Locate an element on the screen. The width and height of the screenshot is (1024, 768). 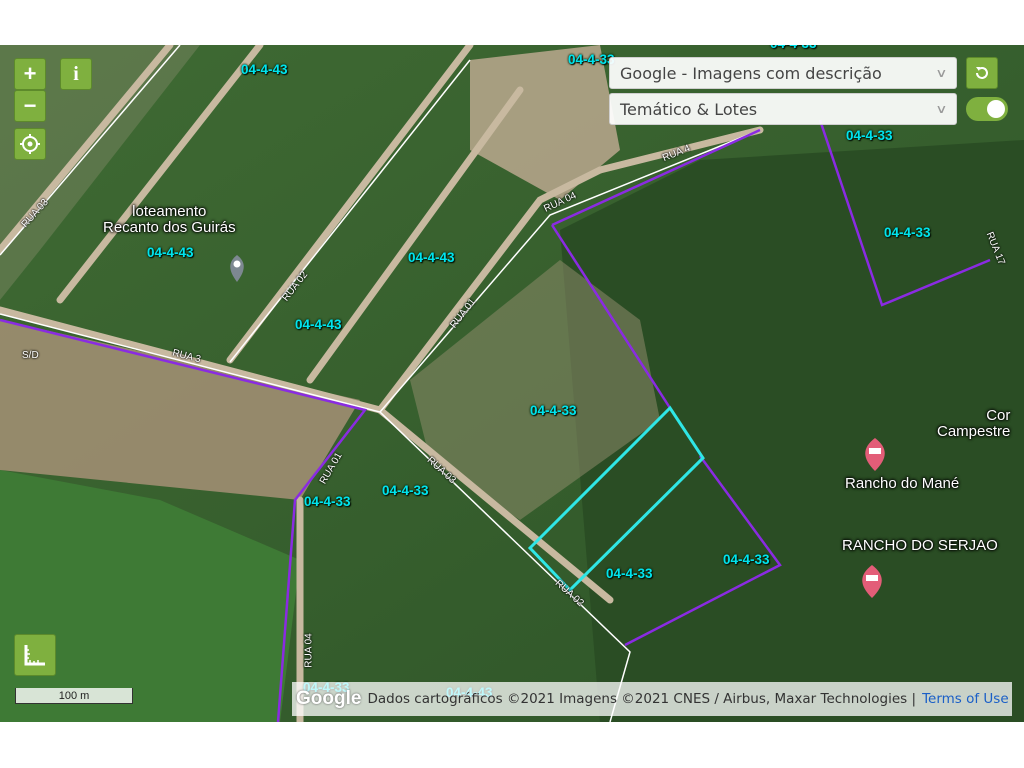
scale-bar-label: 100 m is located at coordinates (74, 695).